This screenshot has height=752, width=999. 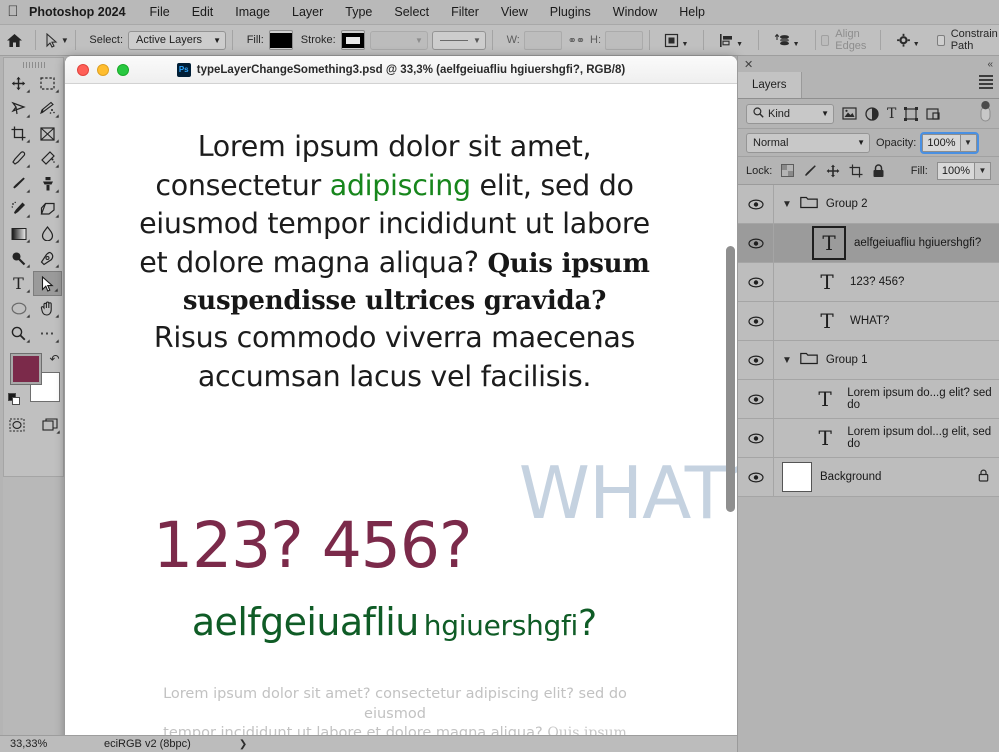 I want to click on active-tool-preset: ▼, so click(x=55, y=40).